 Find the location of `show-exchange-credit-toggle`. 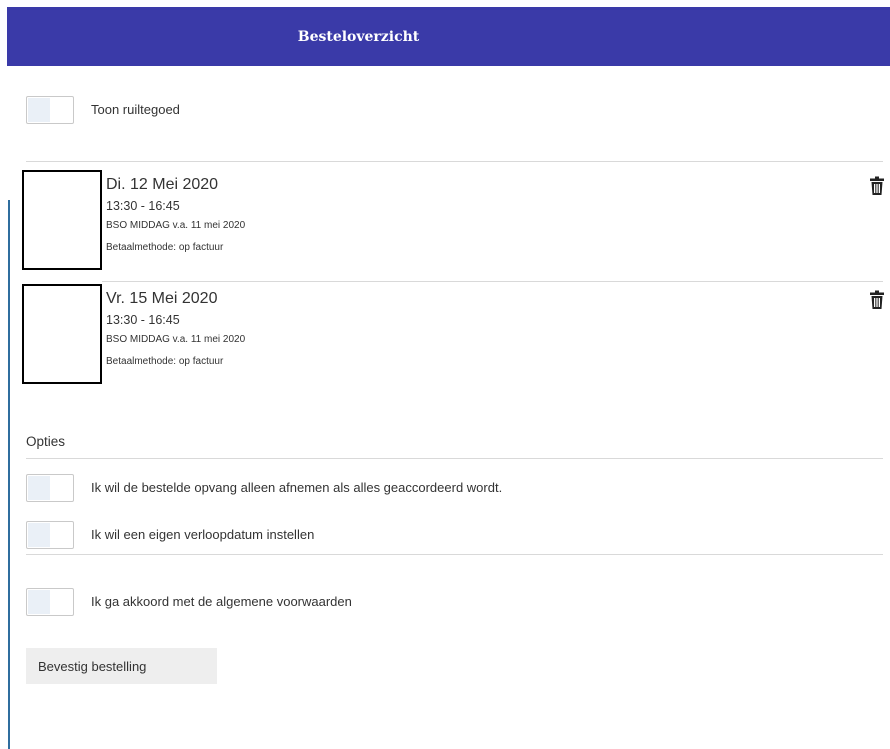

show-exchange-credit-toggle is located at coordinates (50, 110).